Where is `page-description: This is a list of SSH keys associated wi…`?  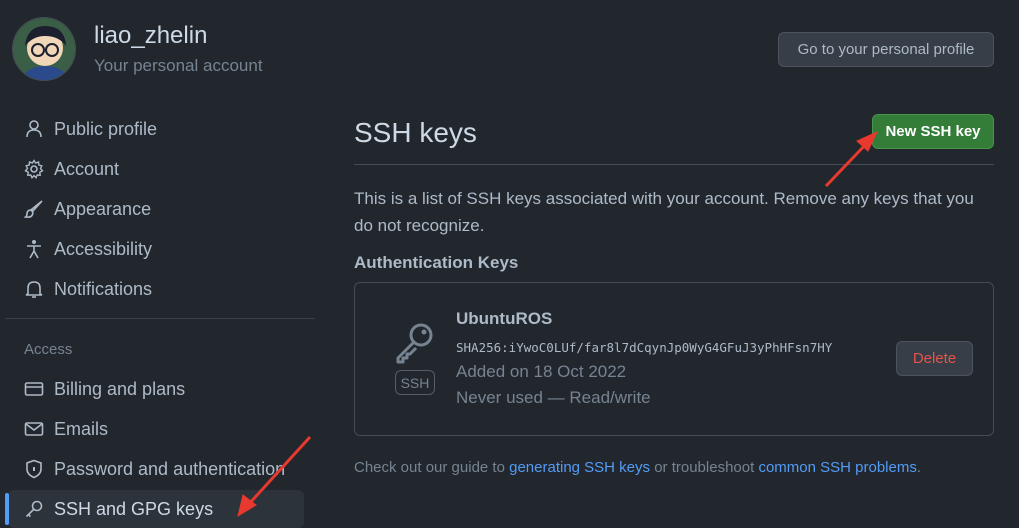 page-description: This is a list of SSH keys associated wi… is located at coordinates (664, 212).